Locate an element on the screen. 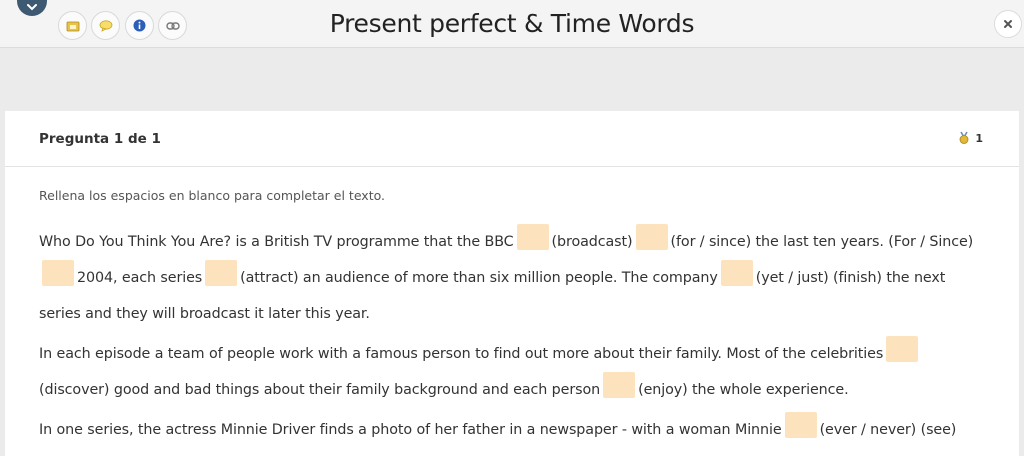 The height and width of the screenshot is (456, 1024). cloze-text-segment: (enjoy) the whole experience. is located at coordinates (743, 390).